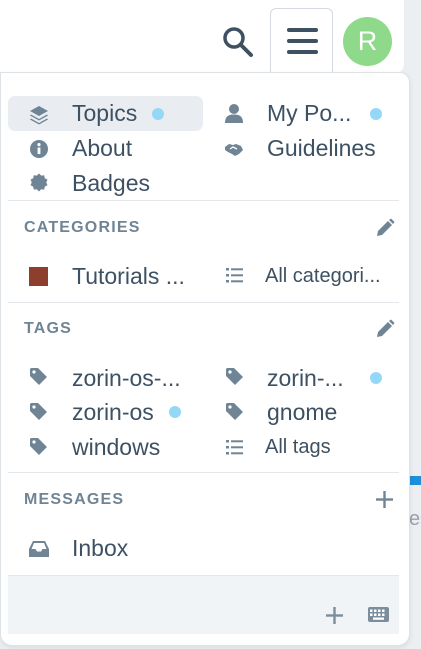 The image size is (421, 649). Describe the element at coordinates (367, 41) in the screenshot. I see `avatar: R` at that location.